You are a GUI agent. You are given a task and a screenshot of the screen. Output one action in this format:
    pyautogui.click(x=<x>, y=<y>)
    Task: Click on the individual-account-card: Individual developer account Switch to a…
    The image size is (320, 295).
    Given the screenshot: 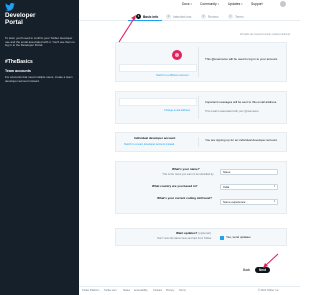 What is the action you would take?
    pyautogui.click(x=201, y=142)
    